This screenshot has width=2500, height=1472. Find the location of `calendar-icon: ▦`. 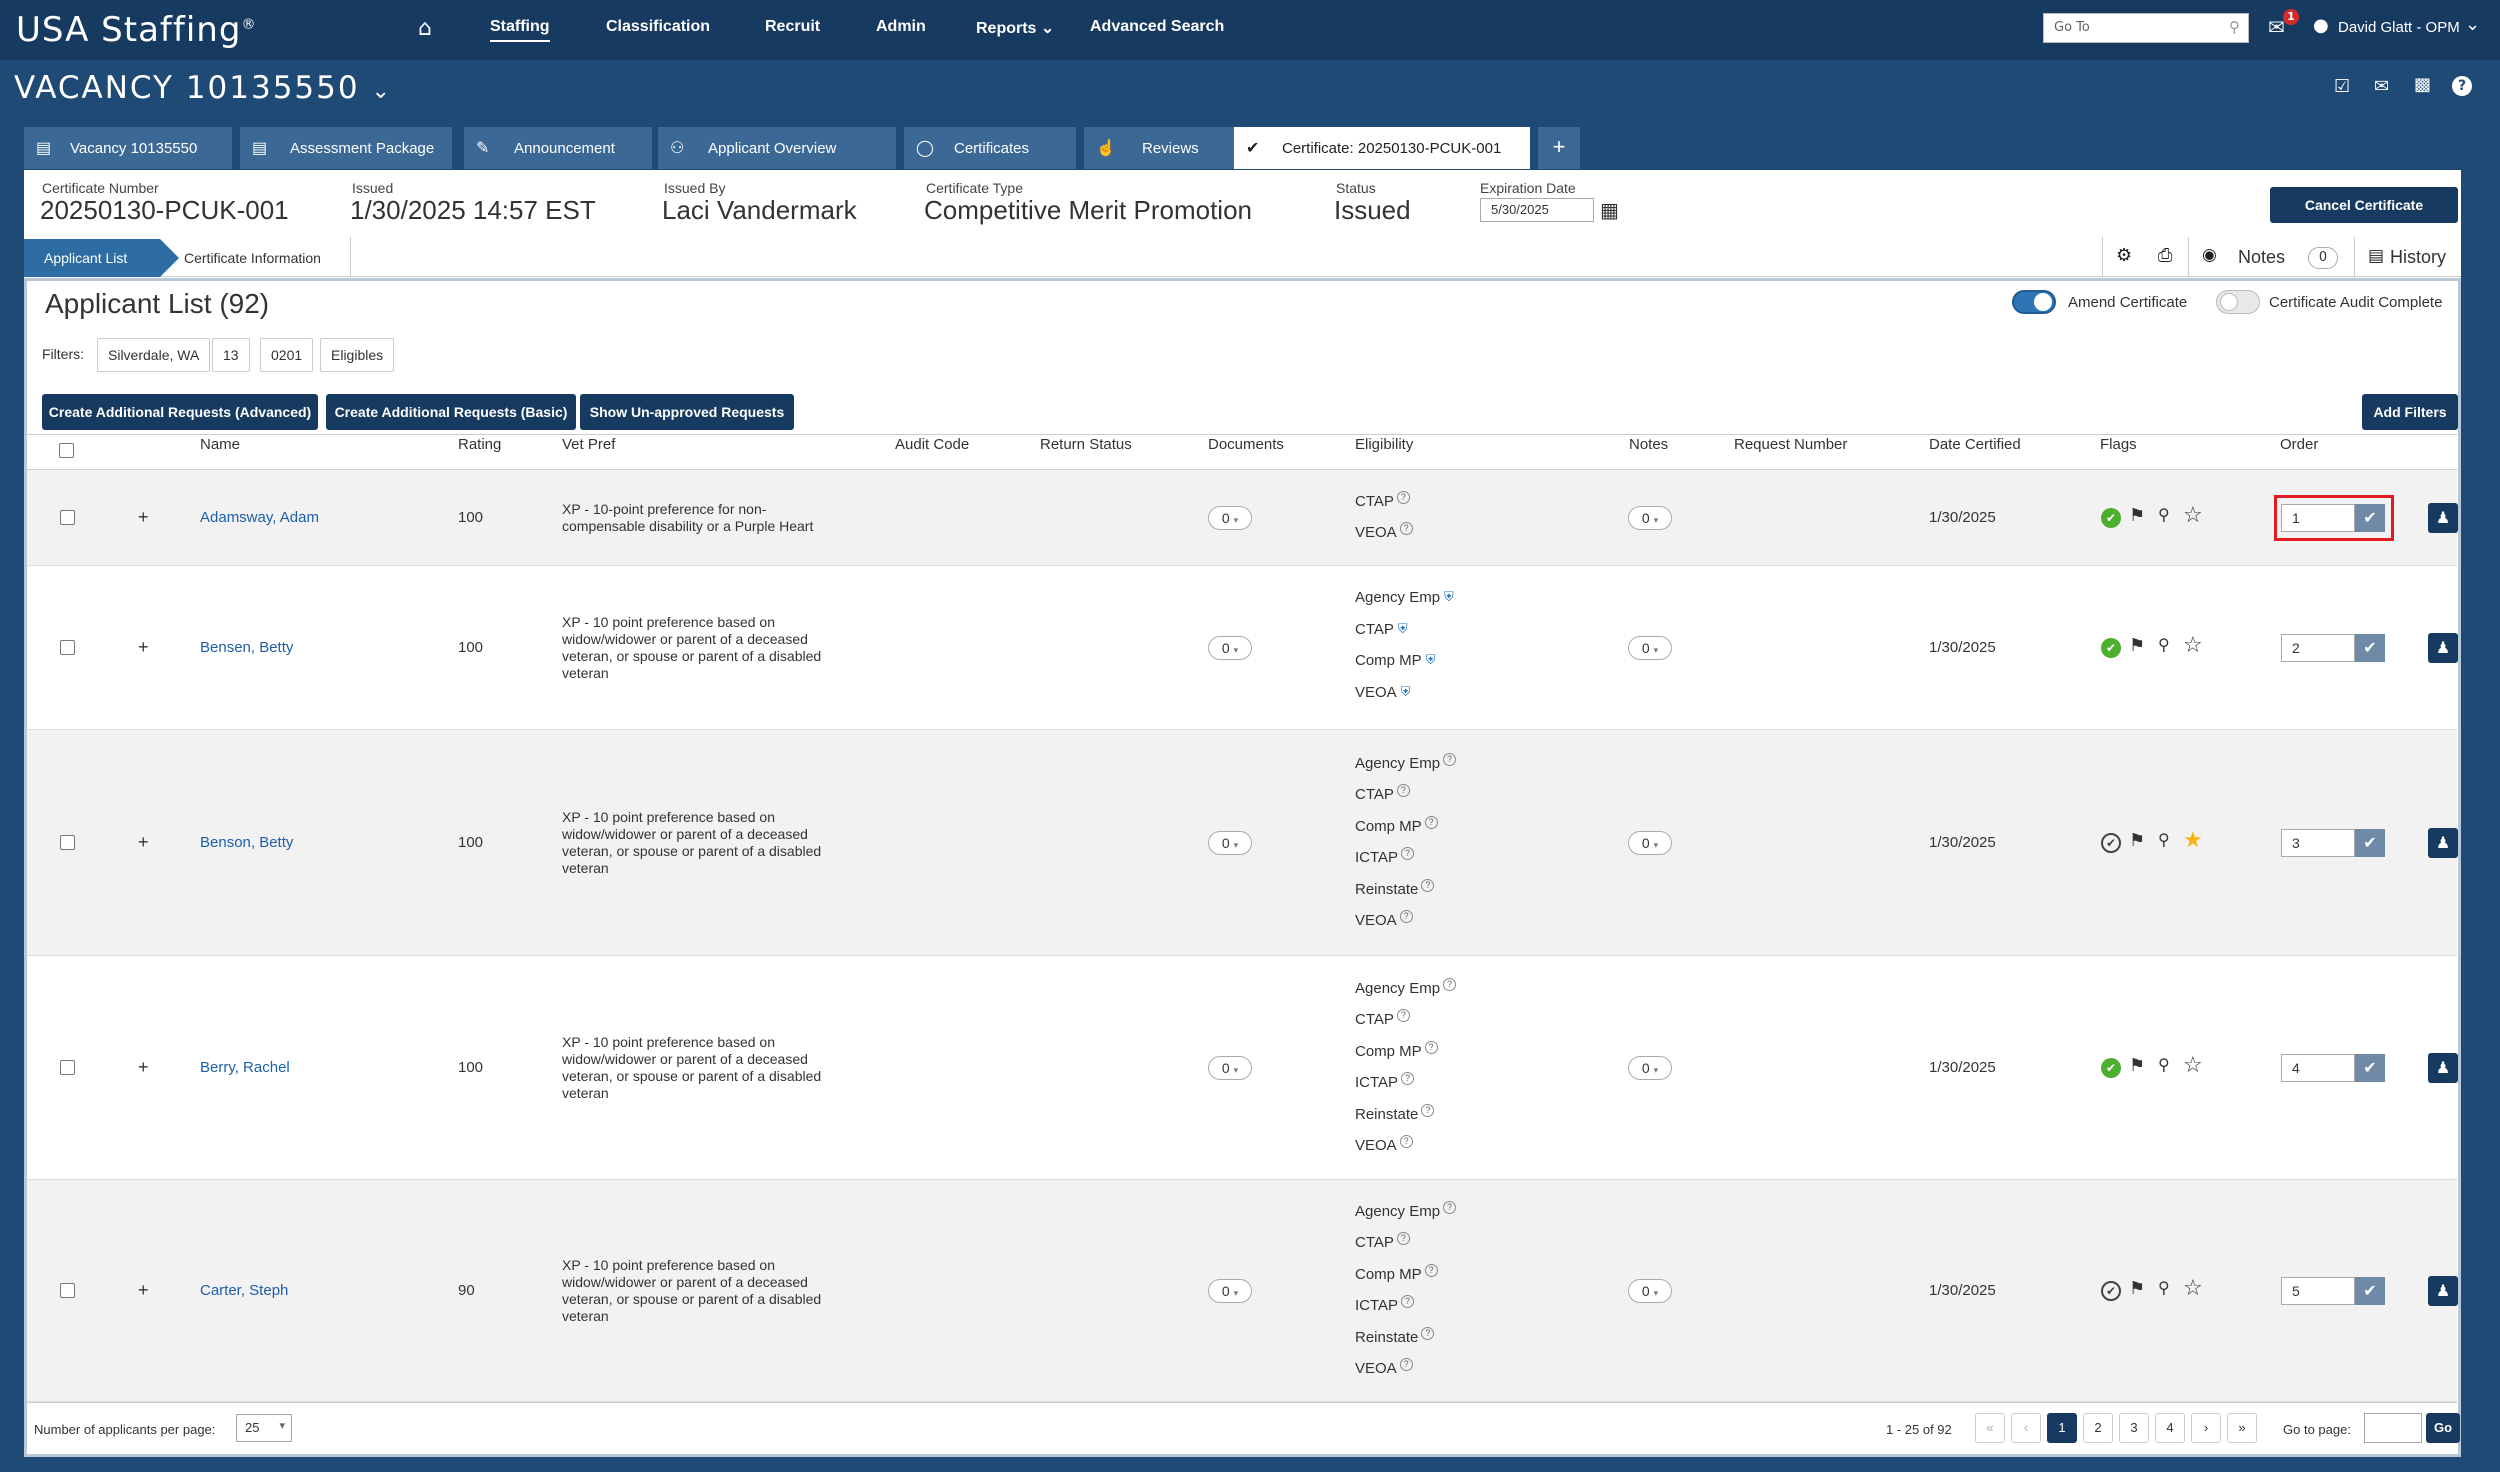

calendar-icon: ▦ is located at coordinates (1609, 210).